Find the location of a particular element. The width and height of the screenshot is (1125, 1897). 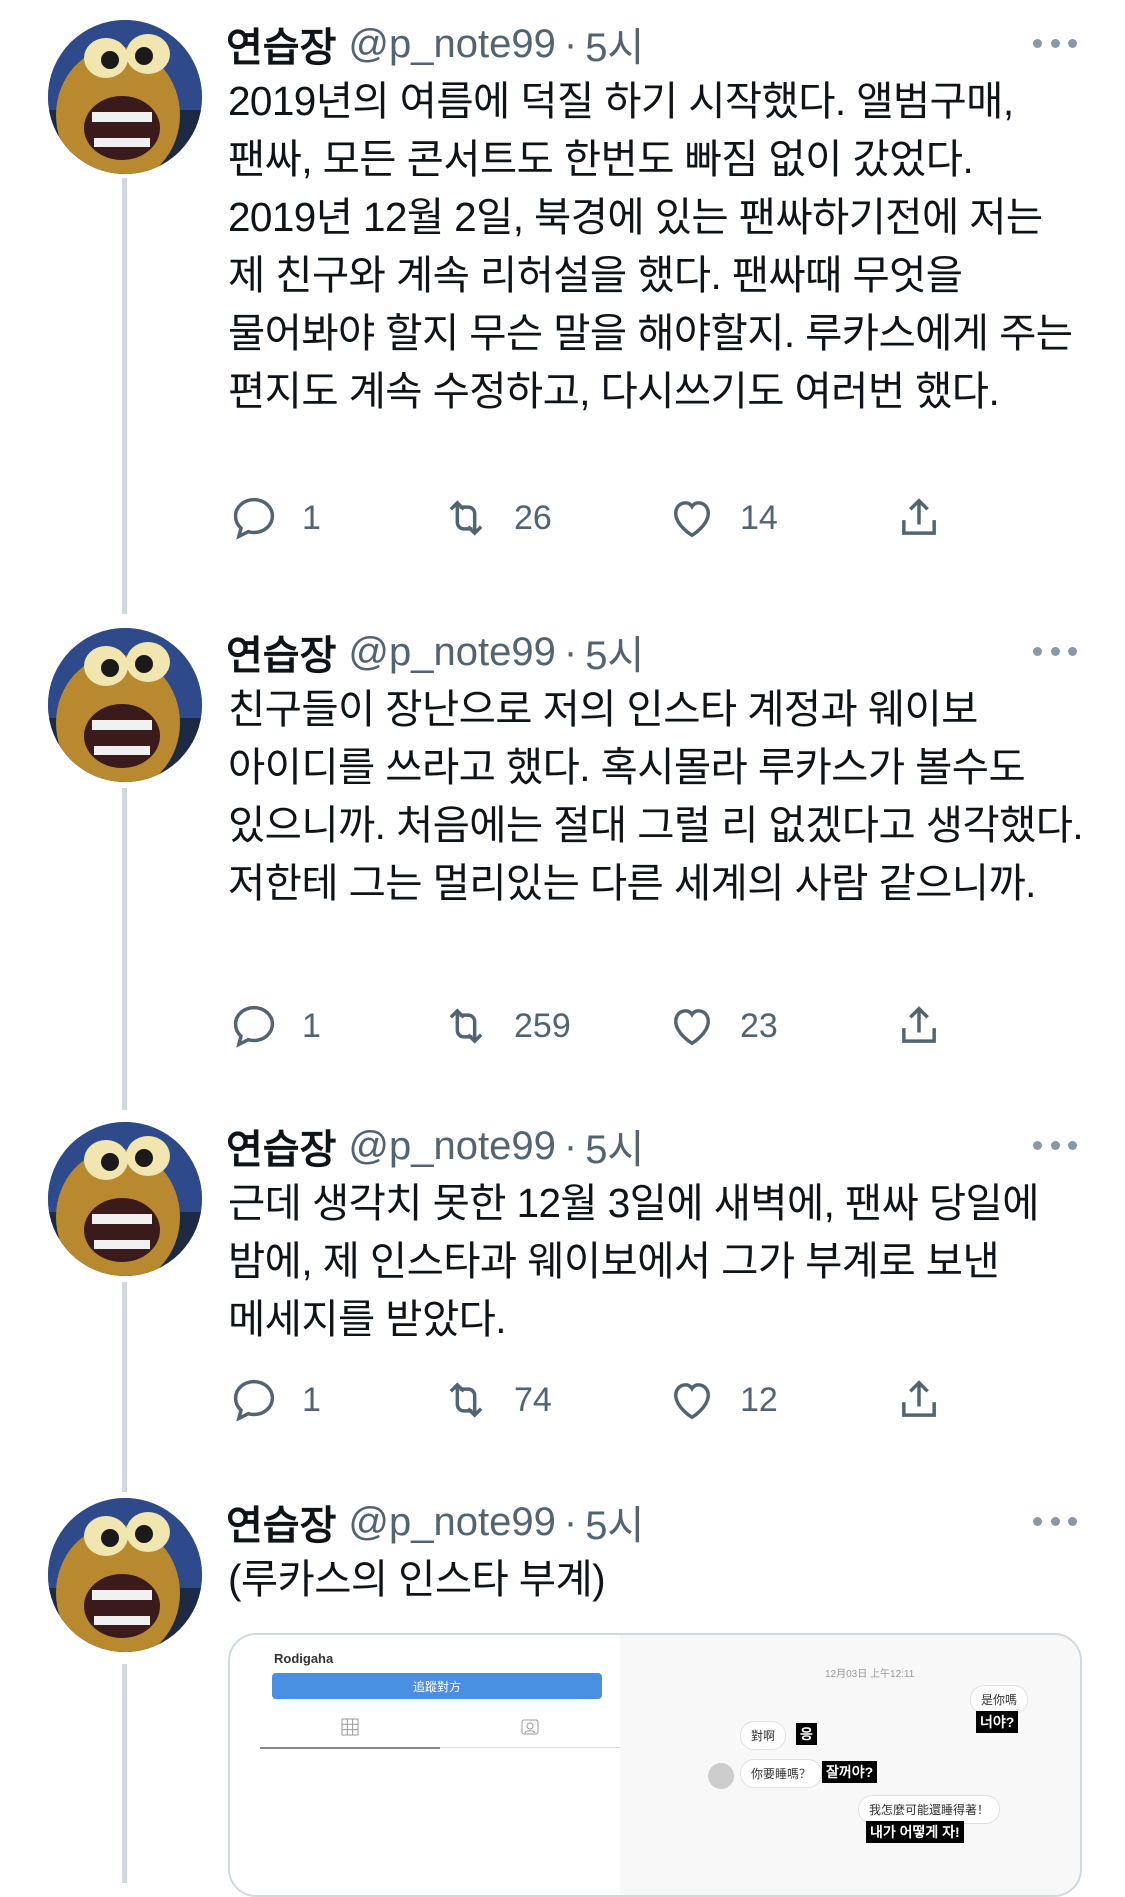

action-bar: 1 74 12 is located at coordinates (638, 1400).